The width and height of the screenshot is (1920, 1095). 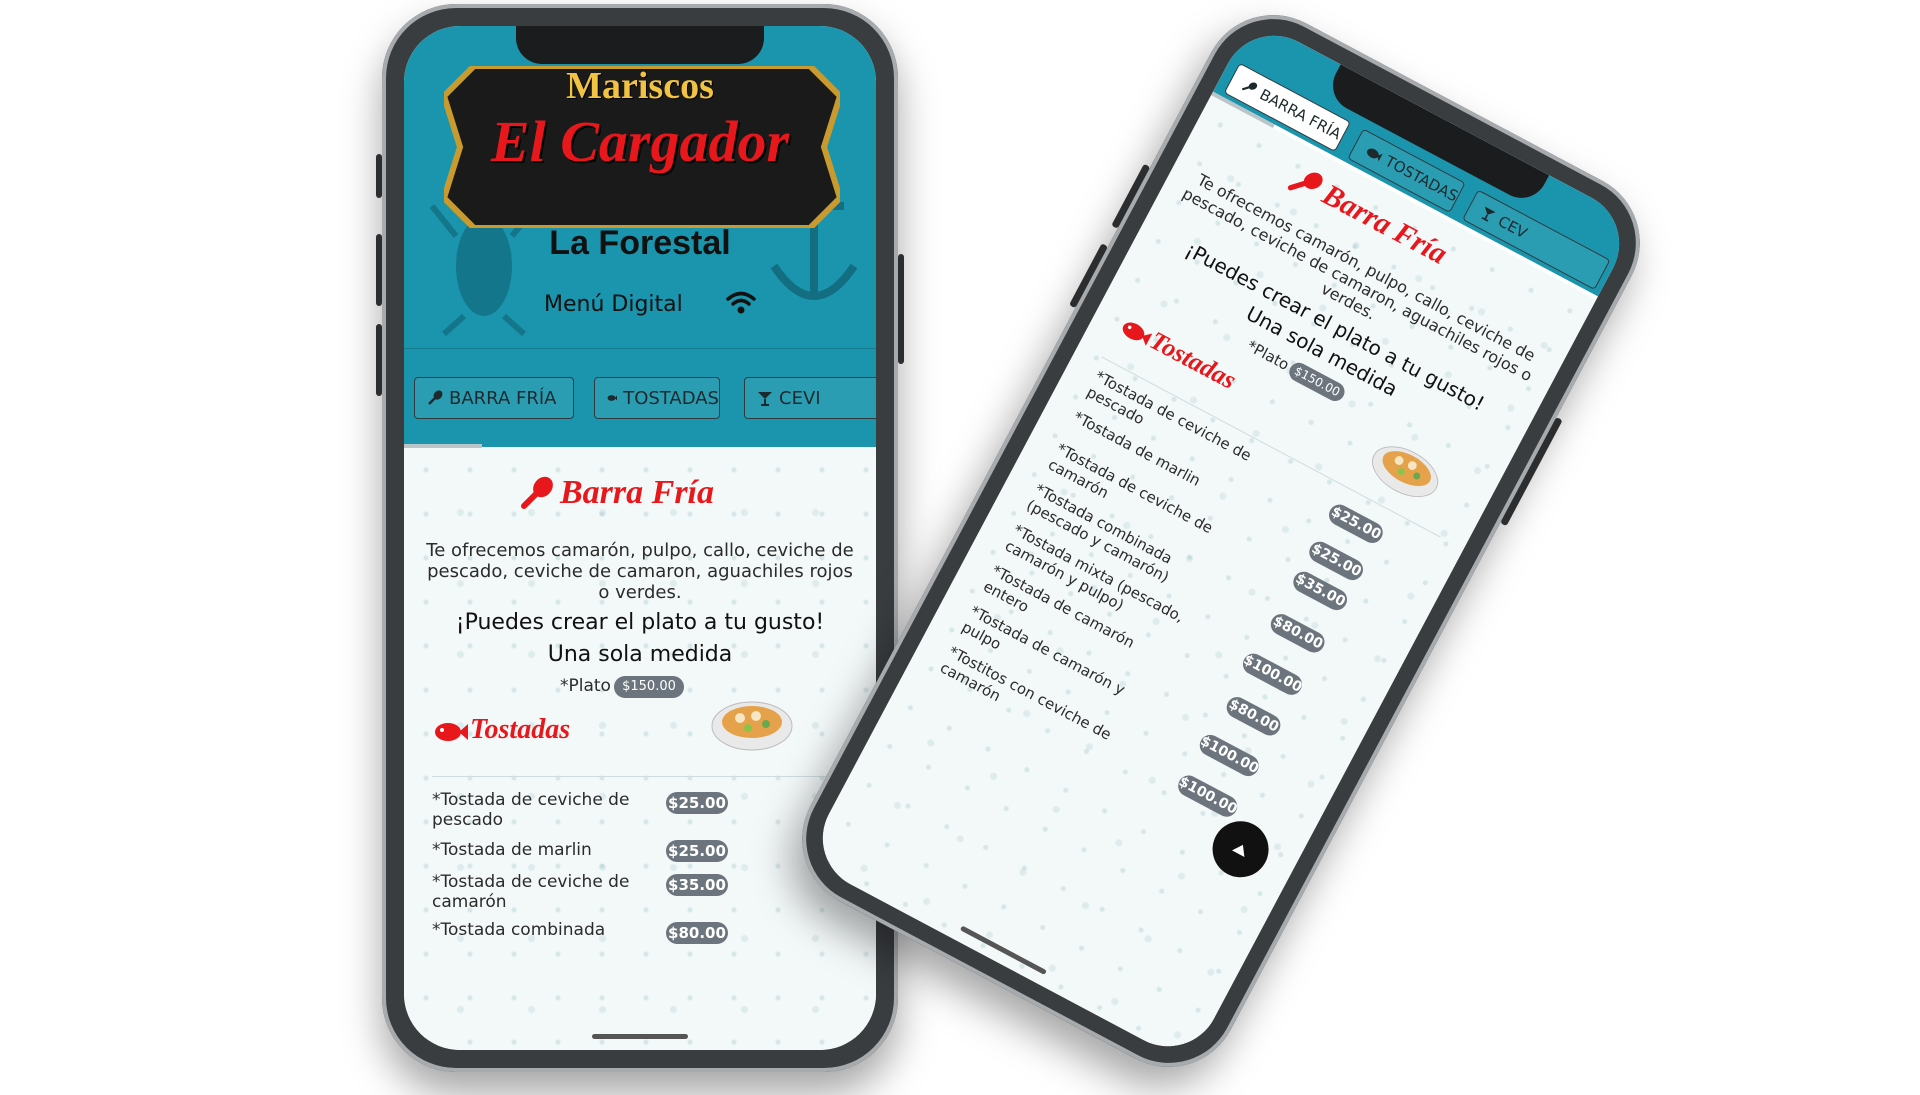 I want to click on tab-label: BARRA FRÍA, so click(x=503, y=398).